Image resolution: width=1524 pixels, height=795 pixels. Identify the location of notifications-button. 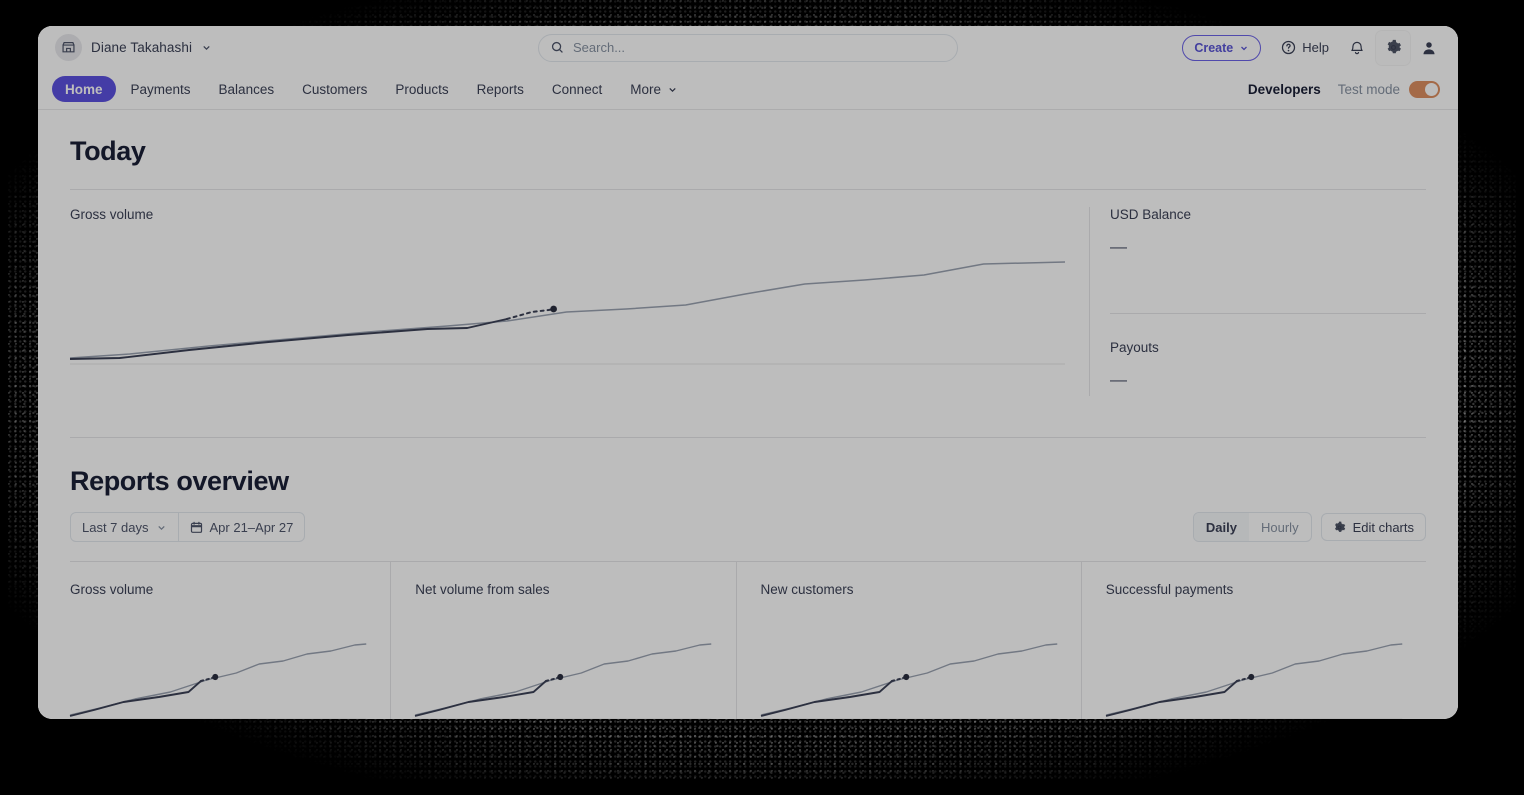
(1357, 48).